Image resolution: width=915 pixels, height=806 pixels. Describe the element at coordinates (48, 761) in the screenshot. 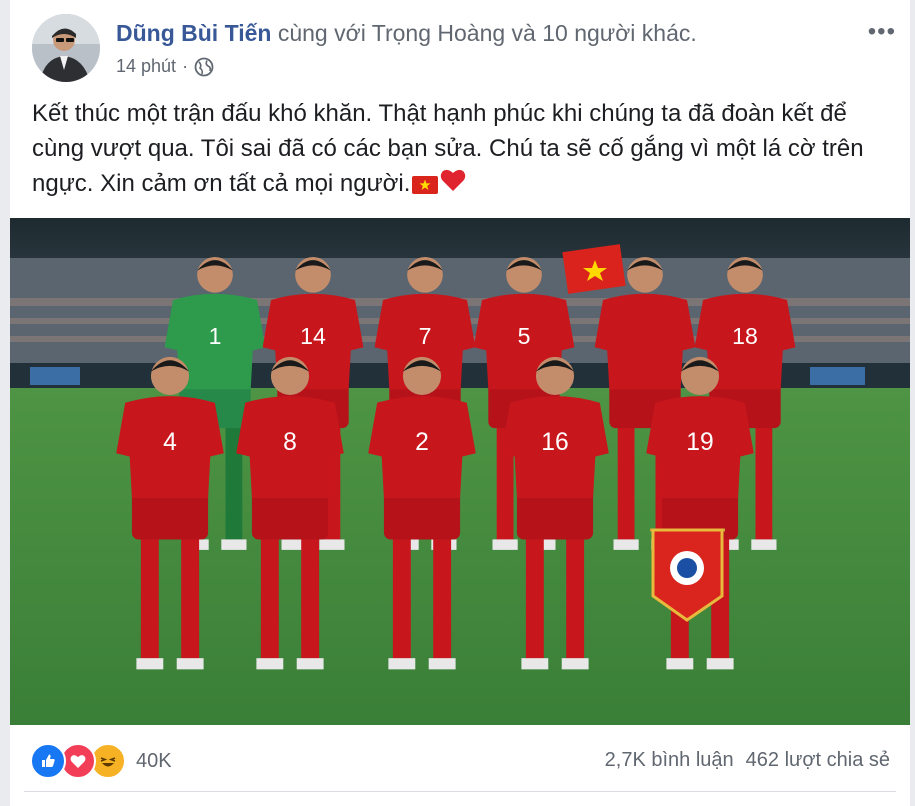

I see `like-icon` at that location.